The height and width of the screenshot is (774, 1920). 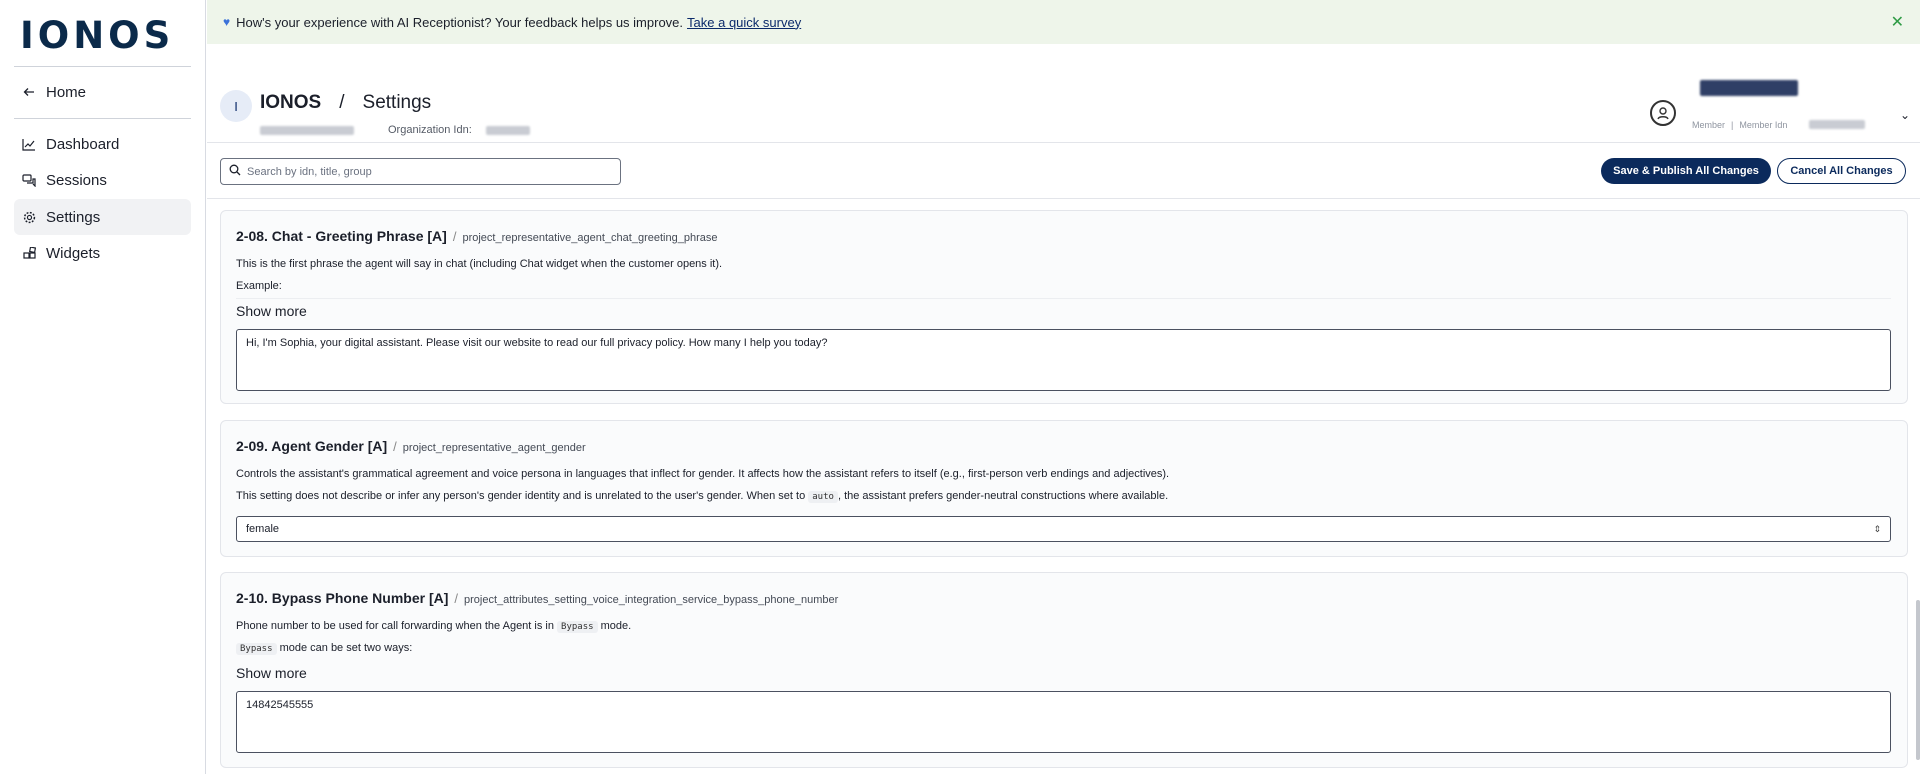 What do you see at coordinates (235, 172) in the screenshot?
I see `search-icon` at bounding box center [235, 172].